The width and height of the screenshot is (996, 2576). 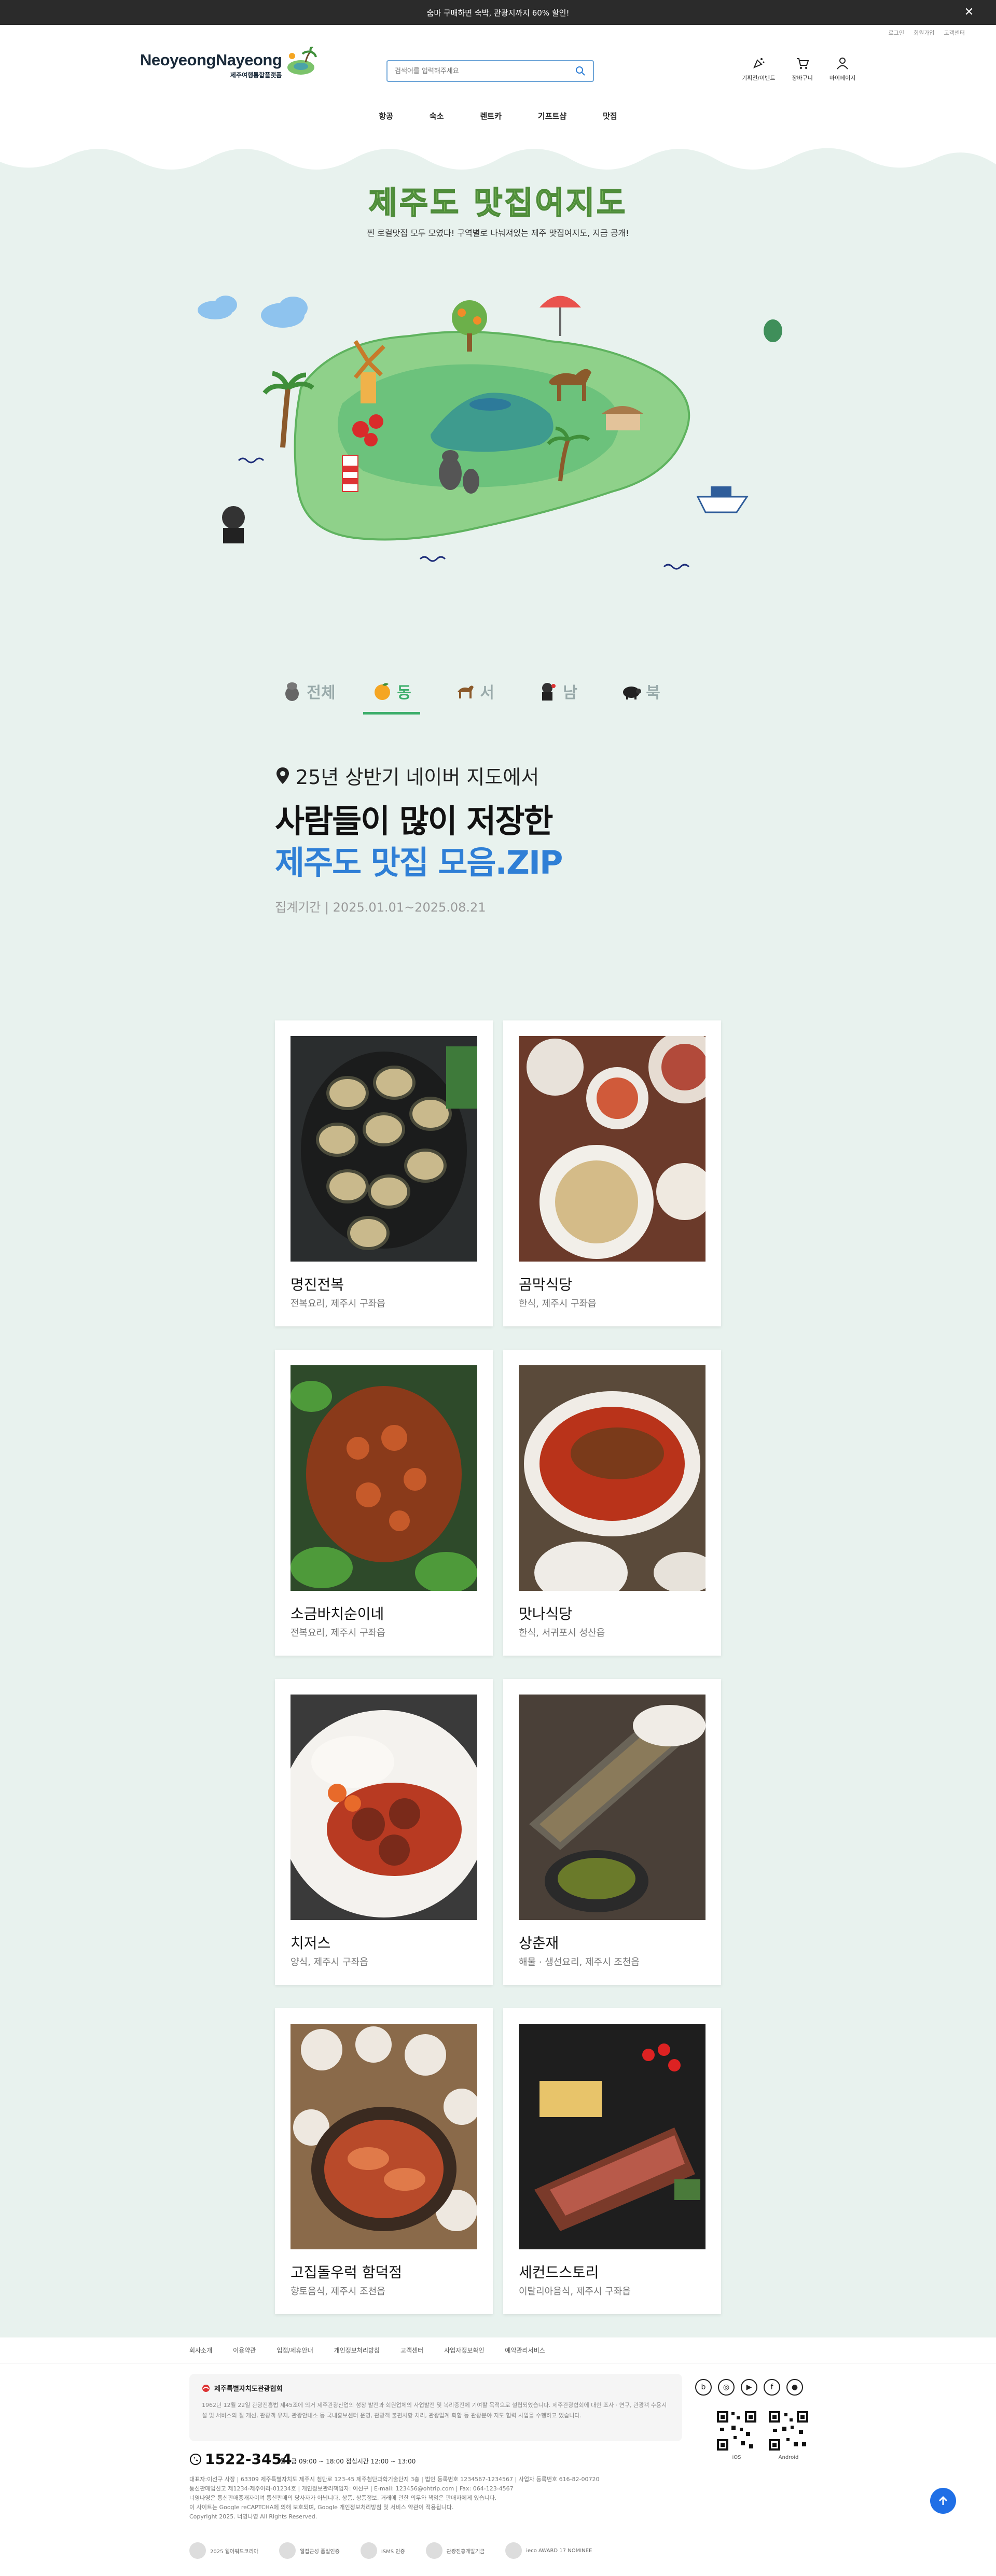 What do you see at coordinates (283, 775) in the screenshot?
I see `location-pin-icon` at bounding box center [283, 775].